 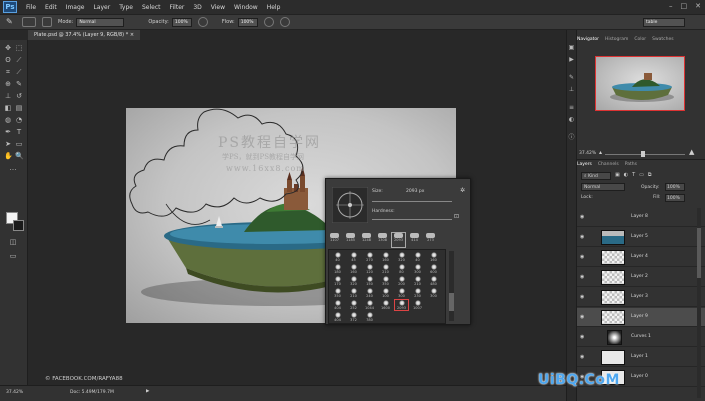 What do you see at coordinates (337, 269) in the screenshot?
I see `brush-preset: 180` at bounding box center [337, 269].